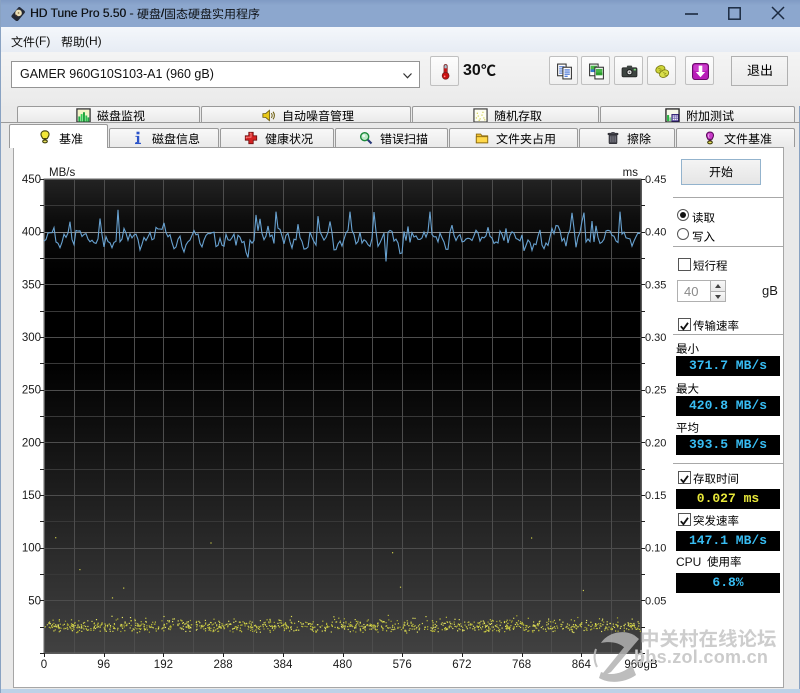 Image resolution: width=800 pixels, height=693 pixels. What do you see at coordinates (655, 549) in the screenshot?
I see `svg-text: 0.10` at bounding box center [655, 549].